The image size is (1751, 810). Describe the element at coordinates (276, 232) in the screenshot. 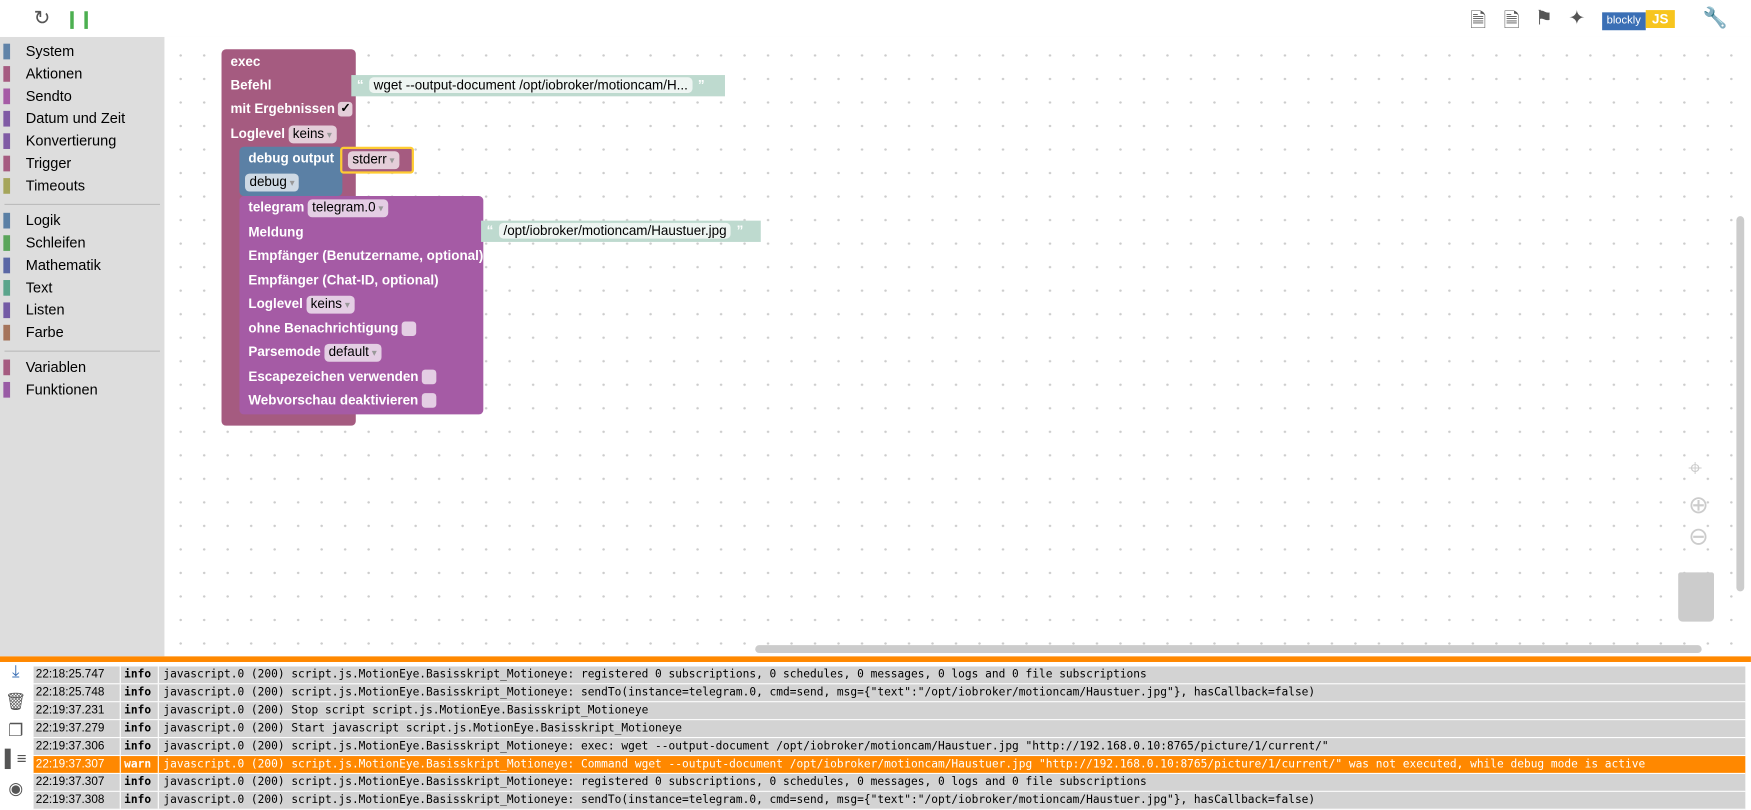

I see `meldung-label: Meldung` at that location.